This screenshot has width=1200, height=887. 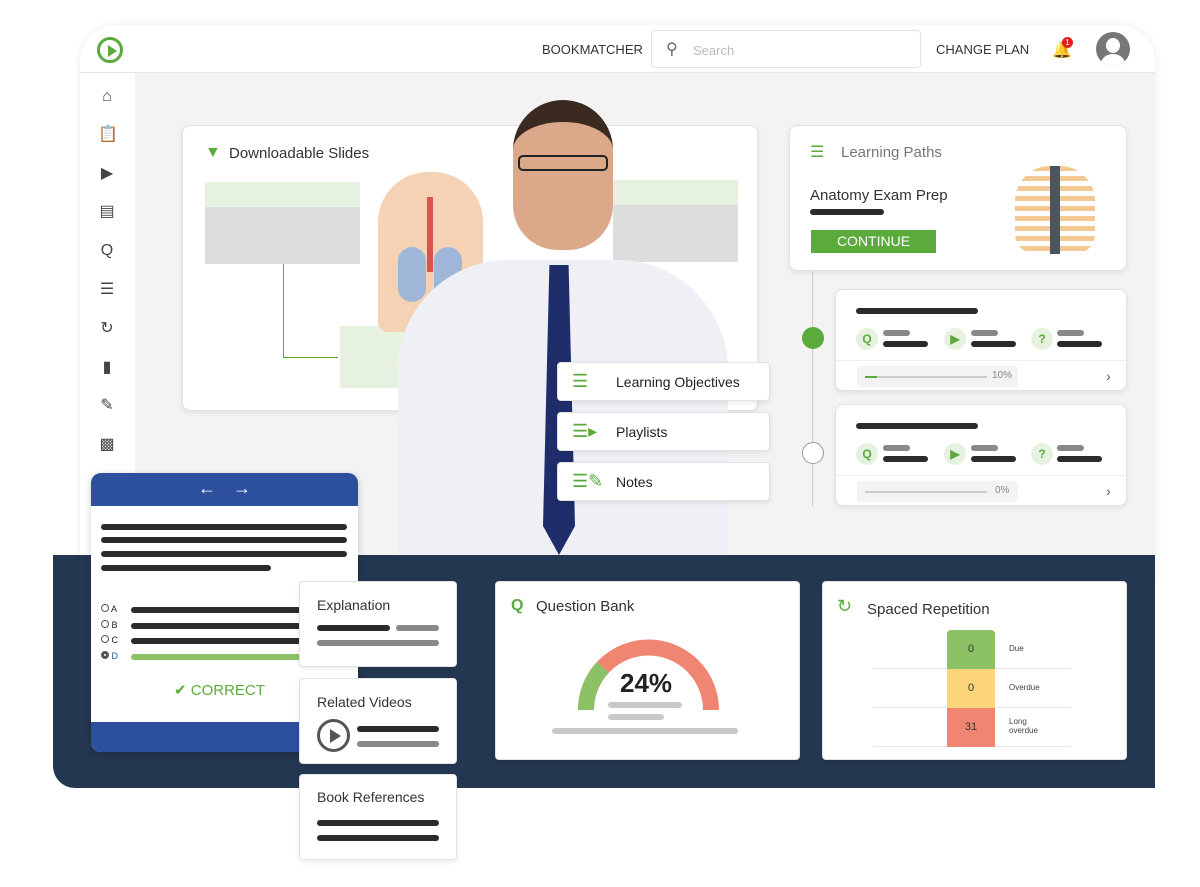 I want to click on menu-item-notes: ☰✎ Notes, so click(x=663, y=481).